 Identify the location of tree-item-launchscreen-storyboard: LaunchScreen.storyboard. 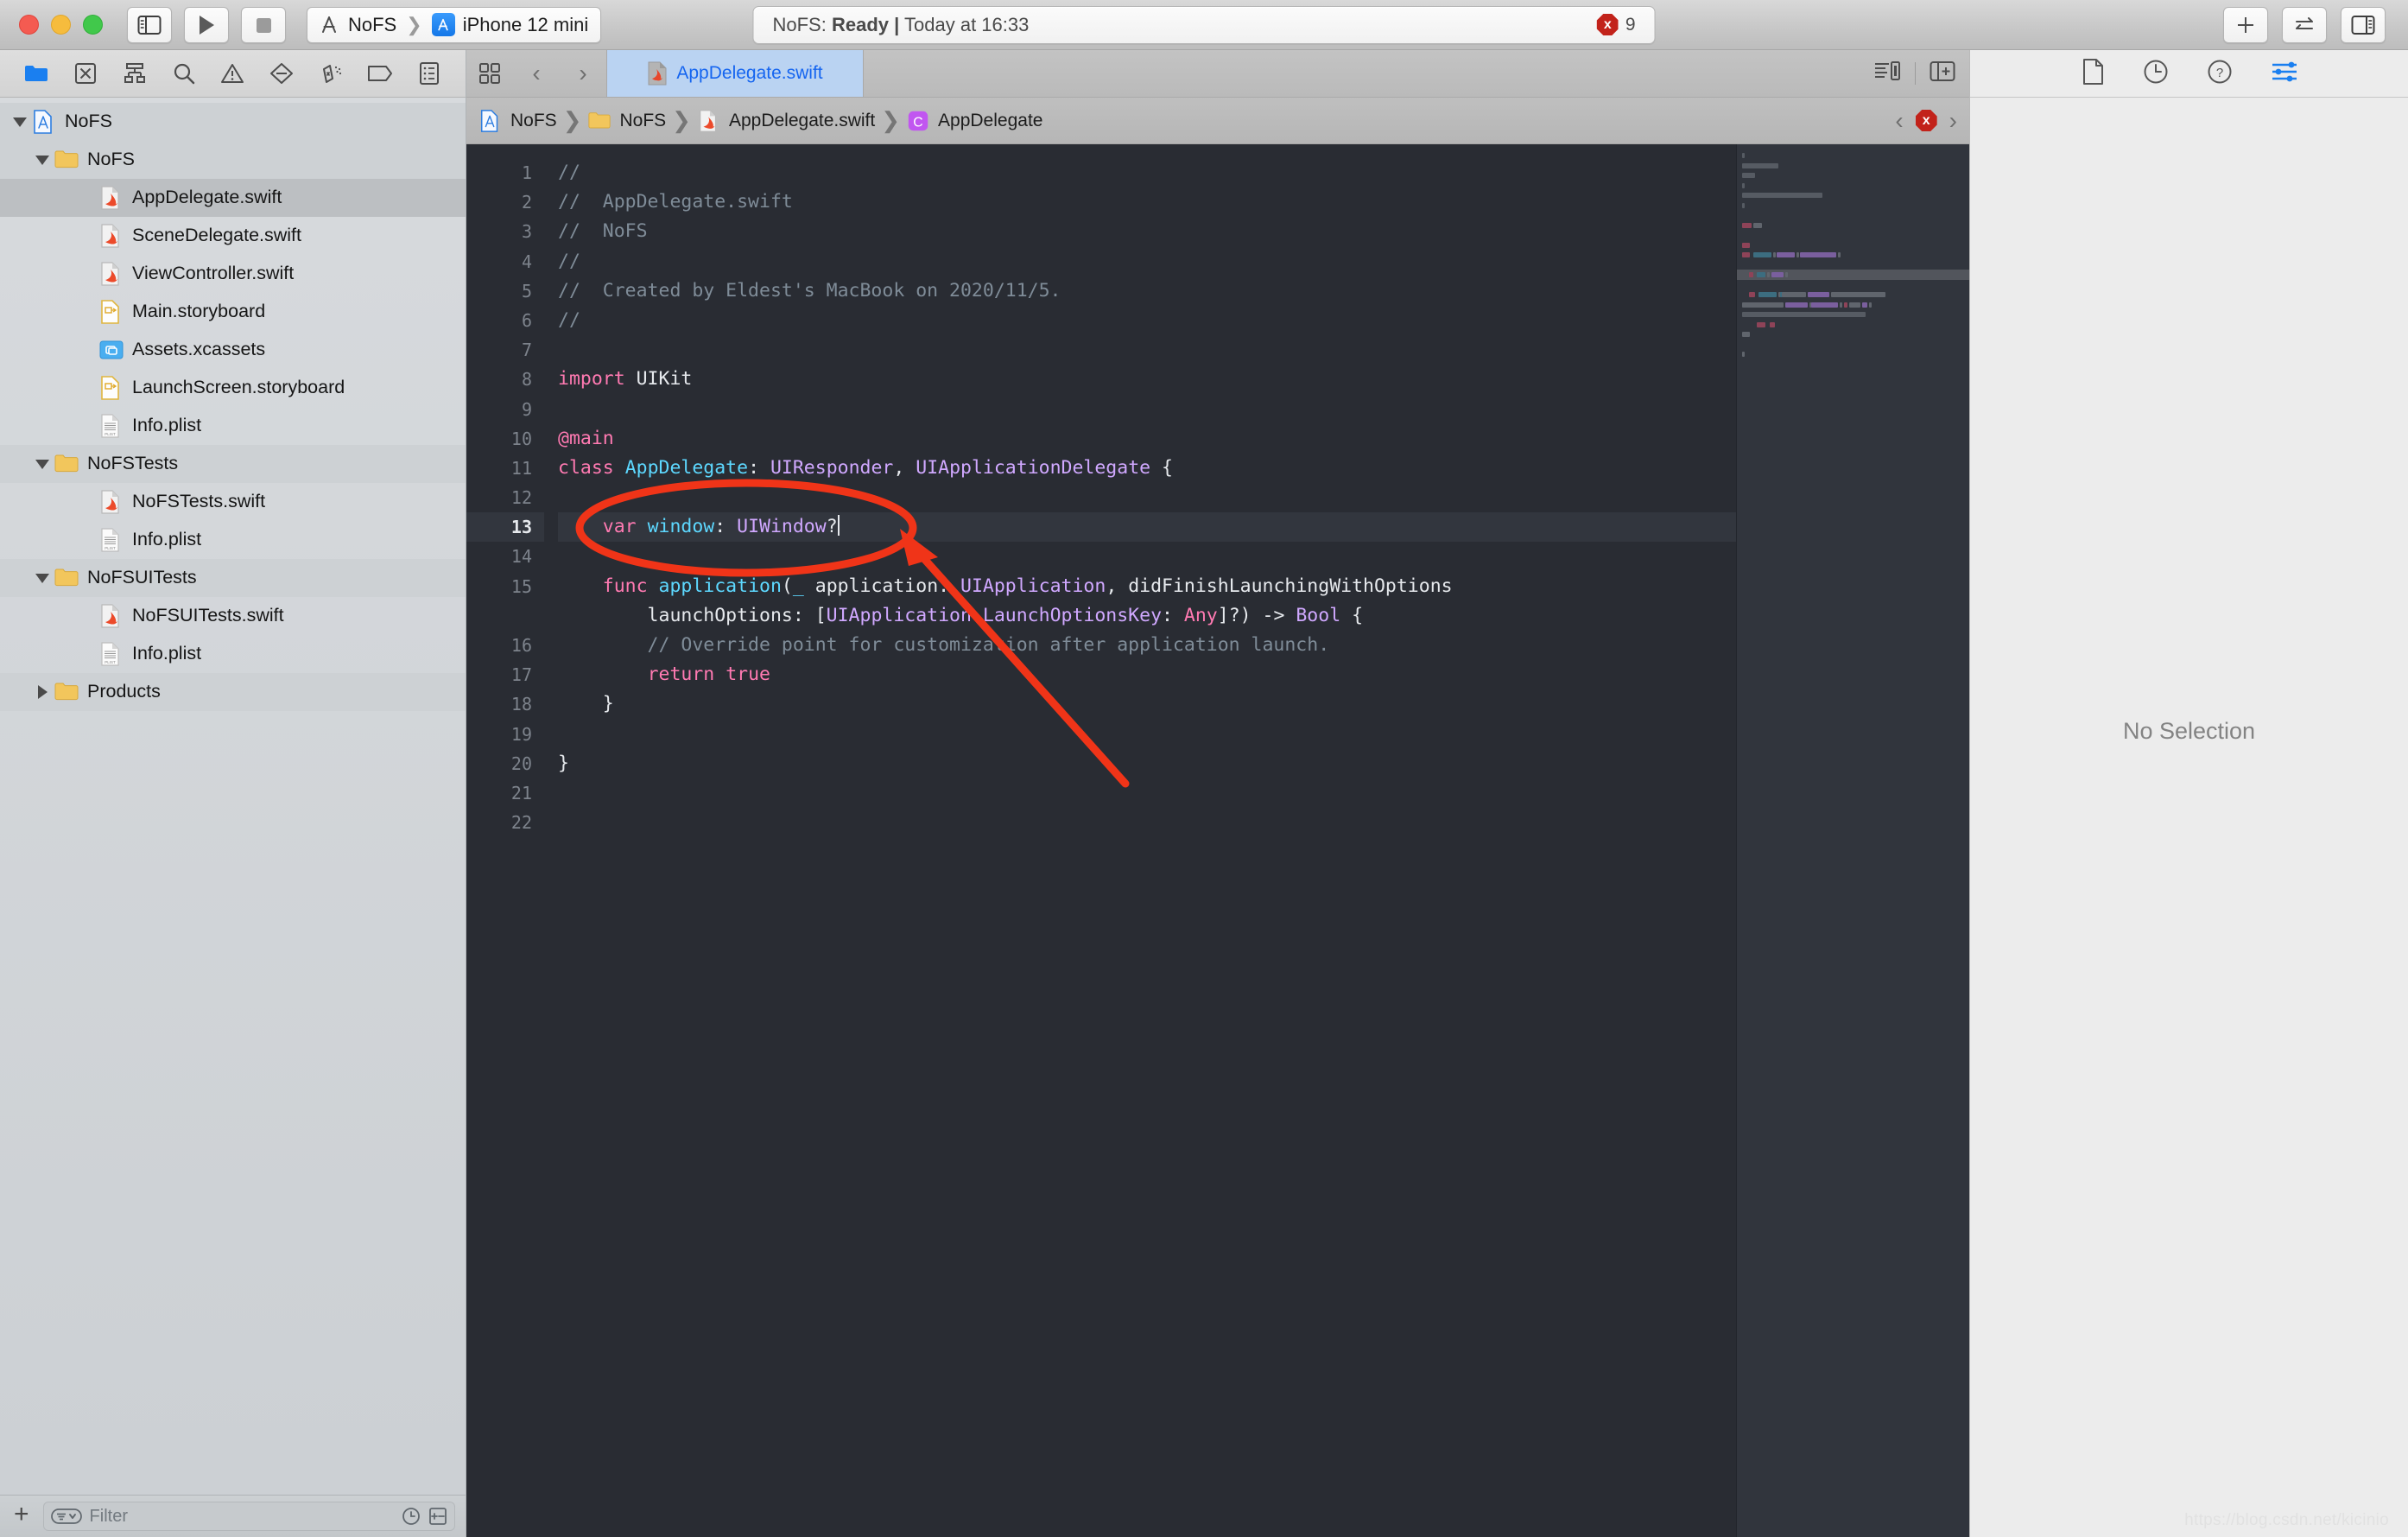
(233, 388).